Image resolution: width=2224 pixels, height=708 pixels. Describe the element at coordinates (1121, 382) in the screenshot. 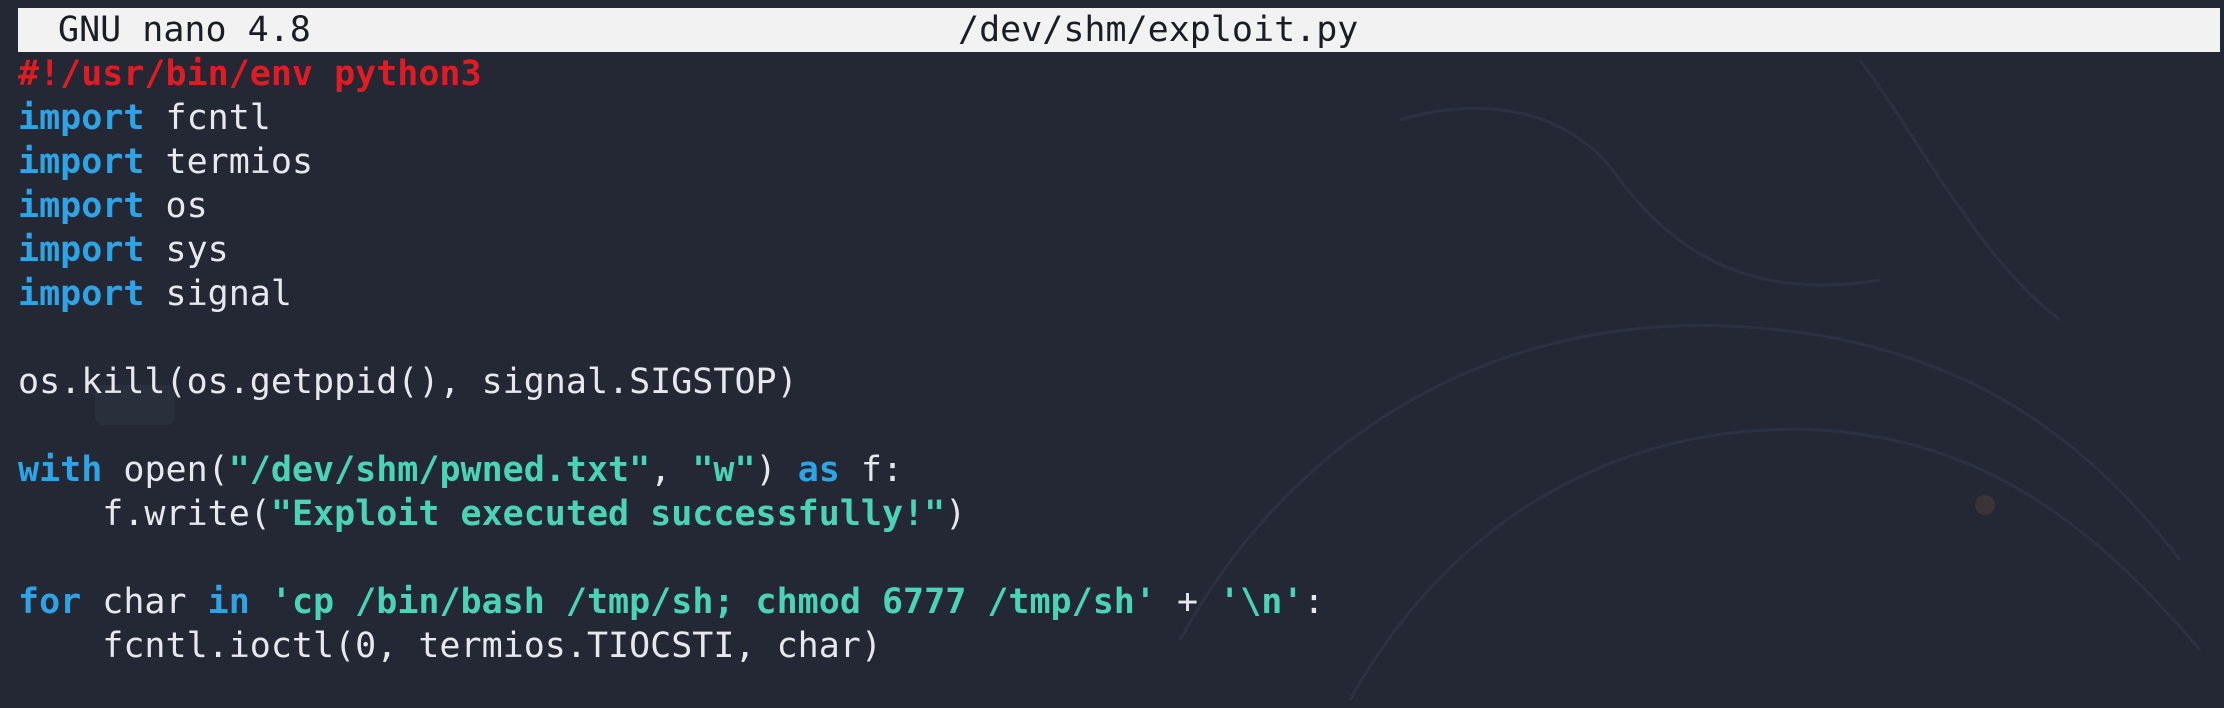

I see `code-line: os.kill(os.getppid(), signal.SIGSTOP)` at that location.